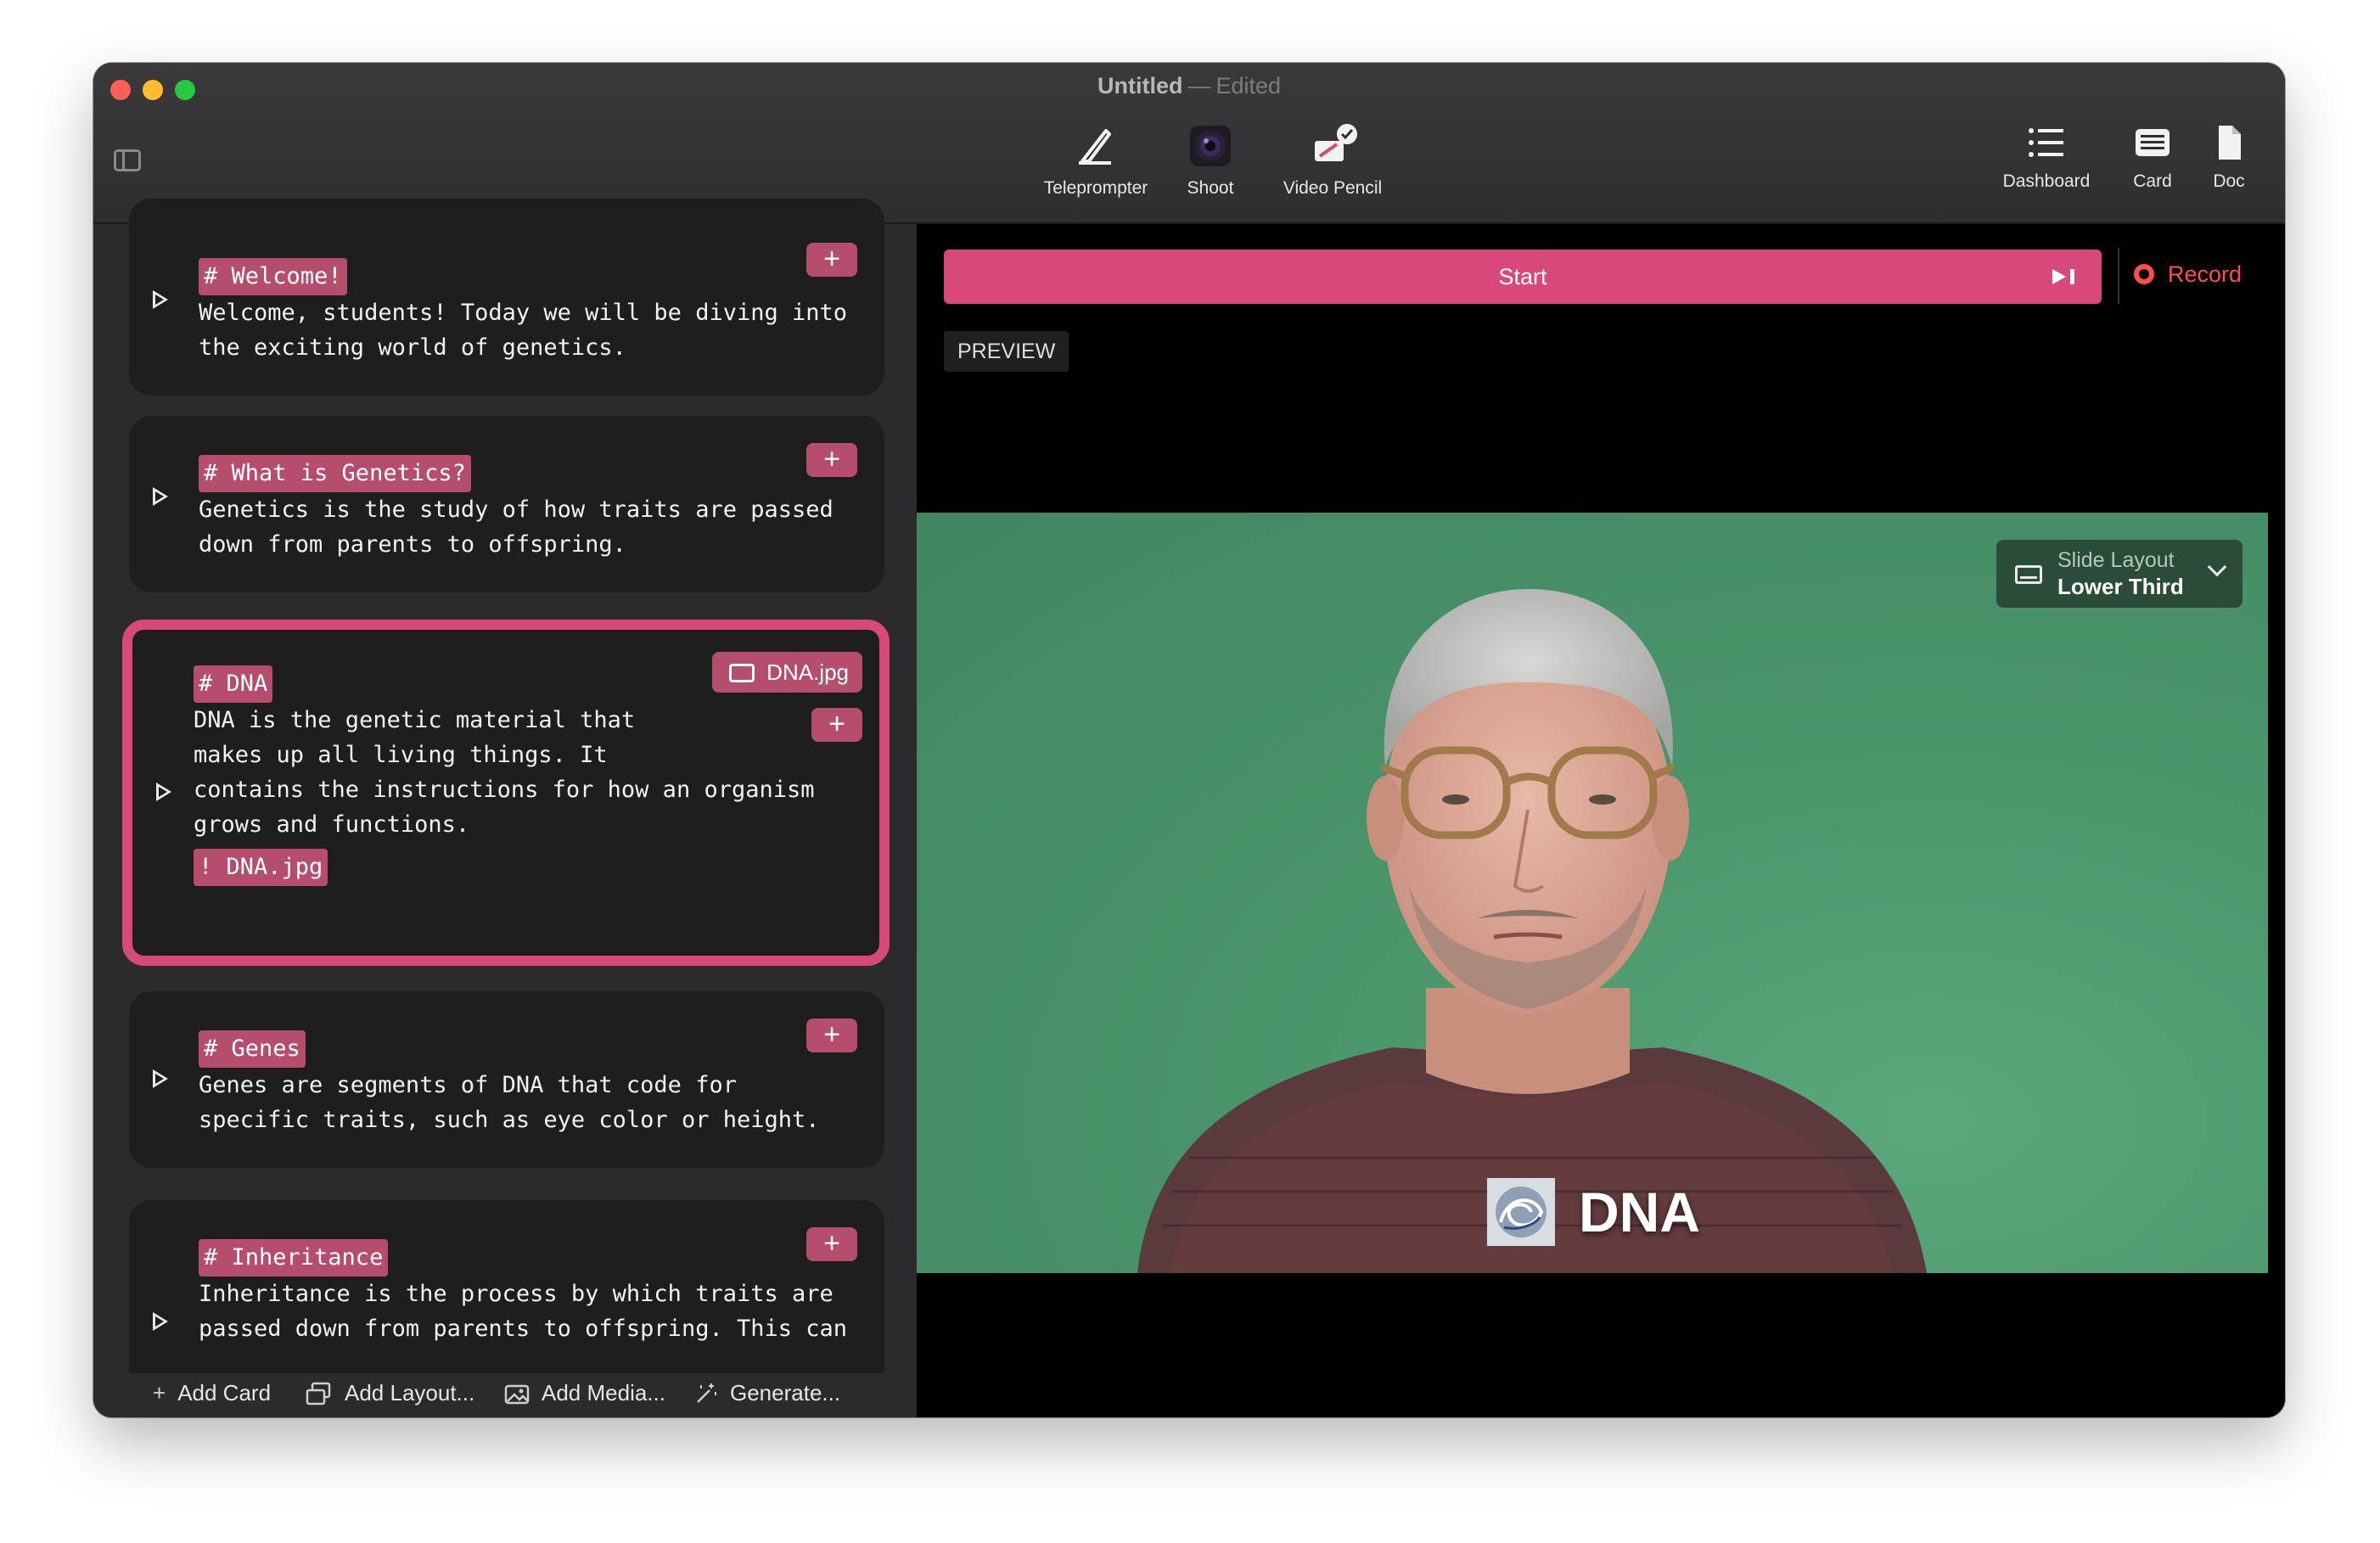 The image size is (2380, 1543). Describe the element at coordinates (261, 867) in the screenshot. I see `media-reference-tag: ! DNA.jpg` at that location.